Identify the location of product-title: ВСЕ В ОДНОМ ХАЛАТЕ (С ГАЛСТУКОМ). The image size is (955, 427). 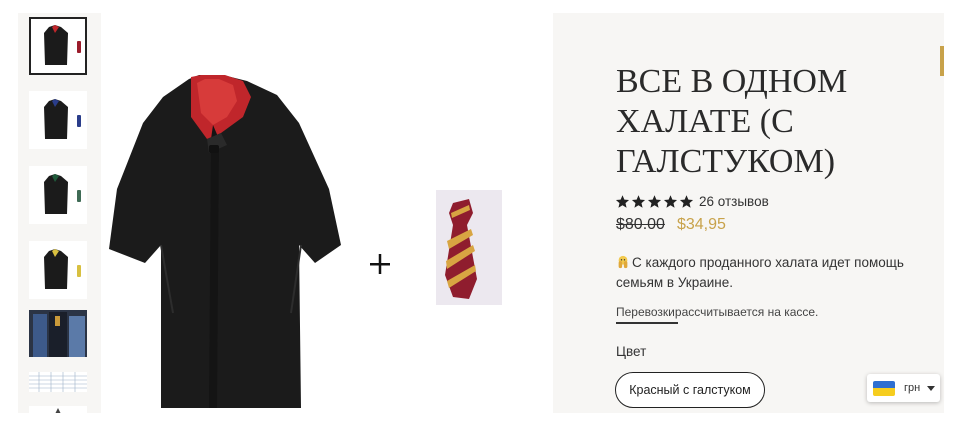
(732, 121).